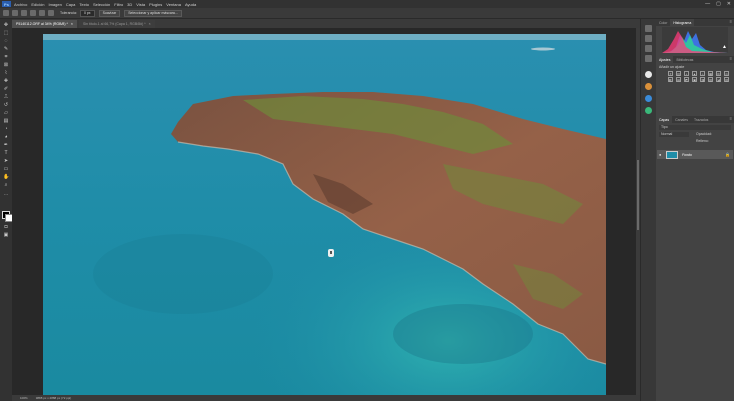 The image size is (734, 401). Describe the element at coordinates (6, 41) in the screenshot. I see `lasso-tool-icon: ◌` at that location.